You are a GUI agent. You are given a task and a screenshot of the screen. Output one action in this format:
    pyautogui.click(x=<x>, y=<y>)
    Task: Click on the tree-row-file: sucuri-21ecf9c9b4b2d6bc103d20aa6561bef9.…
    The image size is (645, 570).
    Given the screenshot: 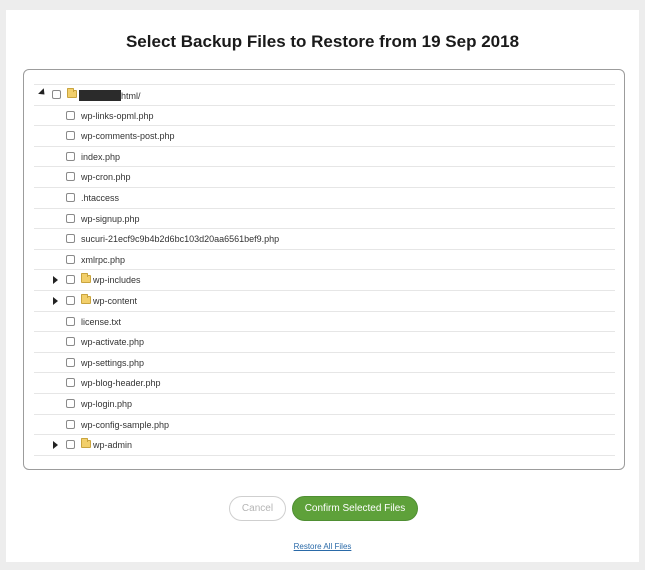 What is the action you would take?
    pyautogui.click(x=324, y=239)
    